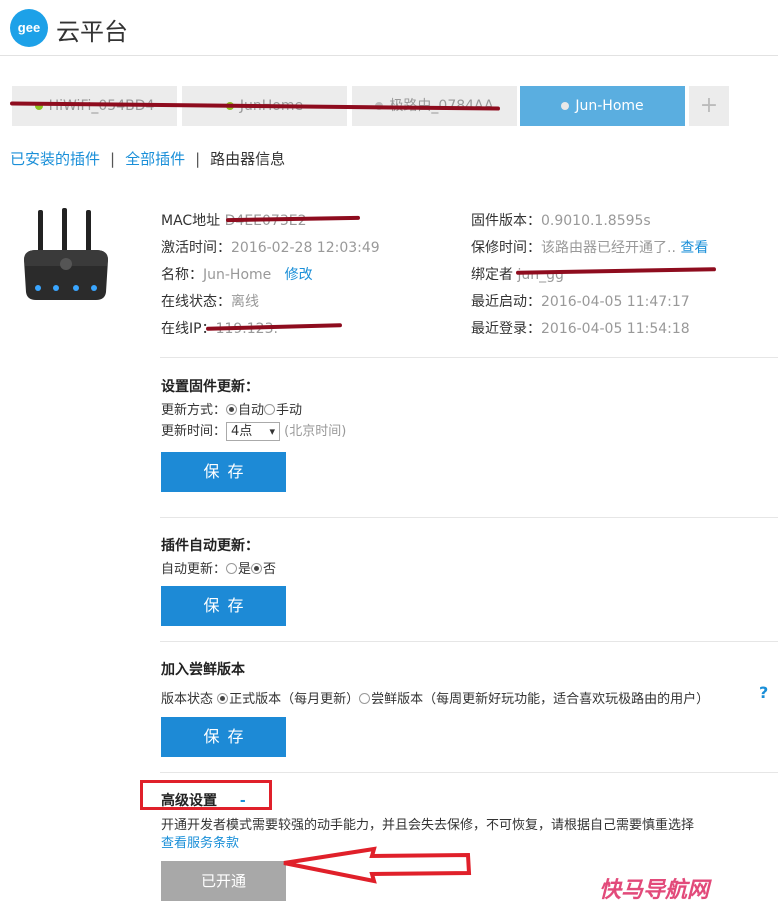 Image resolution: width=778 pixels, height=910 pixels. I want to click on mac-label: MAC地址, so click(191, 221).